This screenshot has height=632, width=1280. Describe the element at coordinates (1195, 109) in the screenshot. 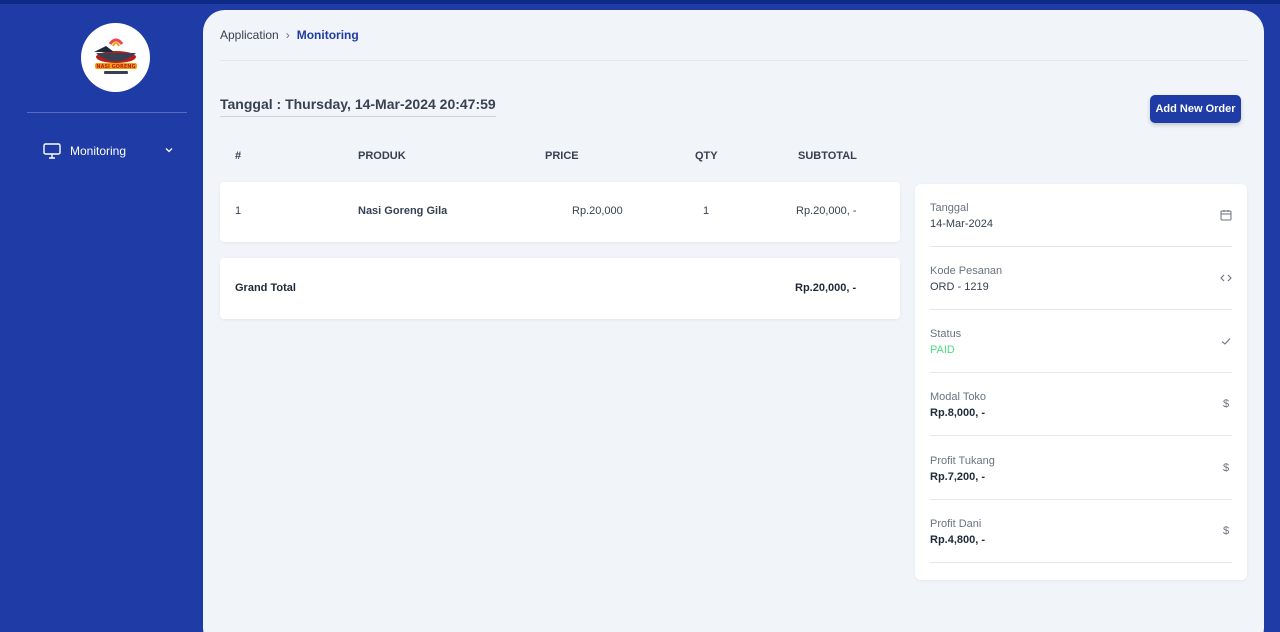

I see `add-new-order-button: Add New Order` at that location.